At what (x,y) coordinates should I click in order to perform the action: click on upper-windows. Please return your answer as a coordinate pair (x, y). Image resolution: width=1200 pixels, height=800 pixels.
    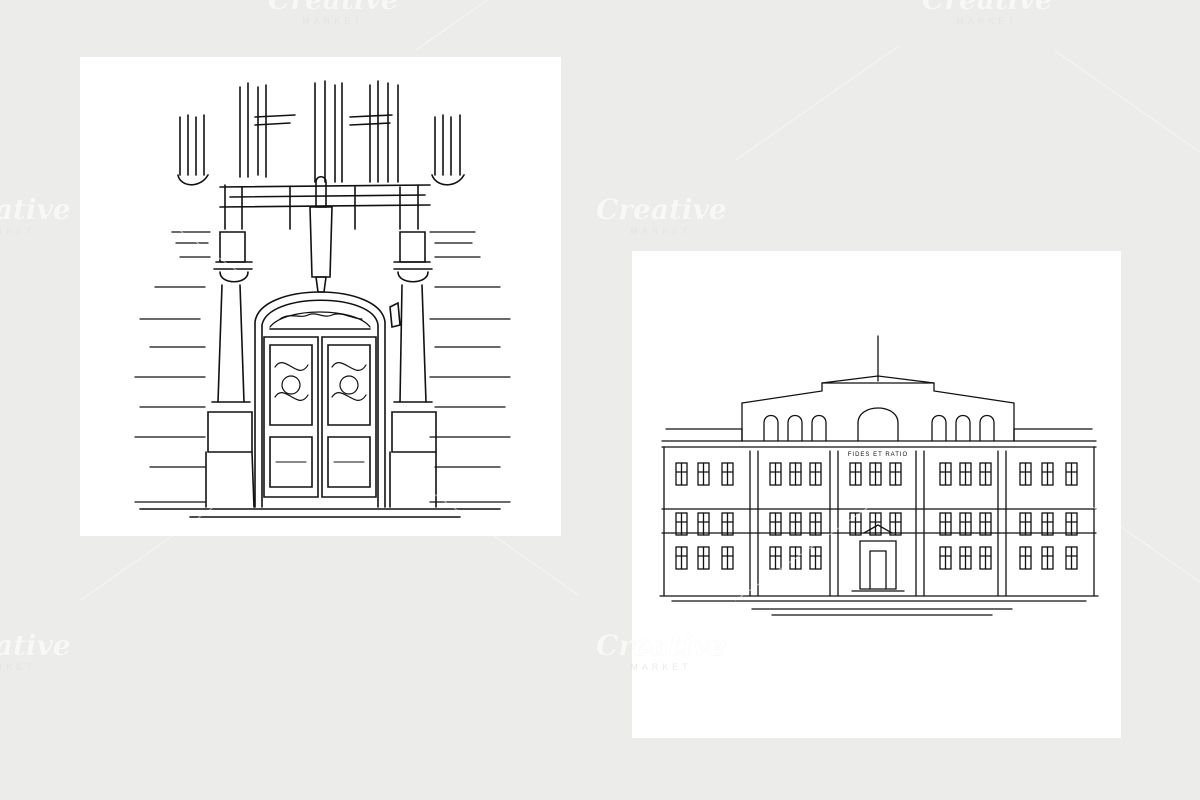
    Looking at the image, I should click on (321, 133).